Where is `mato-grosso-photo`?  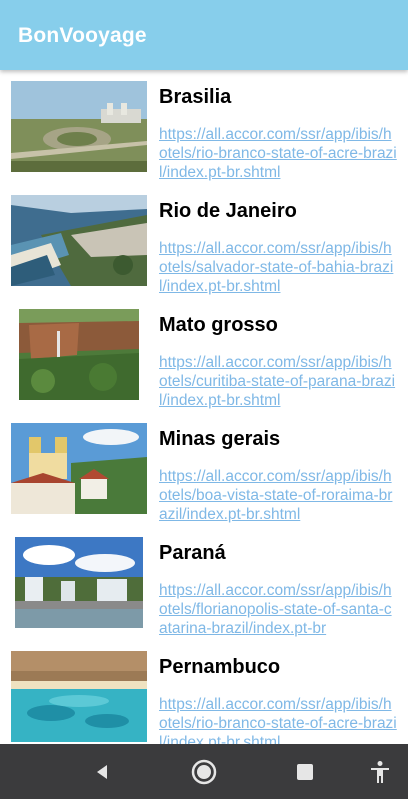
mato-grosso-photo is located at coordinates (79, 354).